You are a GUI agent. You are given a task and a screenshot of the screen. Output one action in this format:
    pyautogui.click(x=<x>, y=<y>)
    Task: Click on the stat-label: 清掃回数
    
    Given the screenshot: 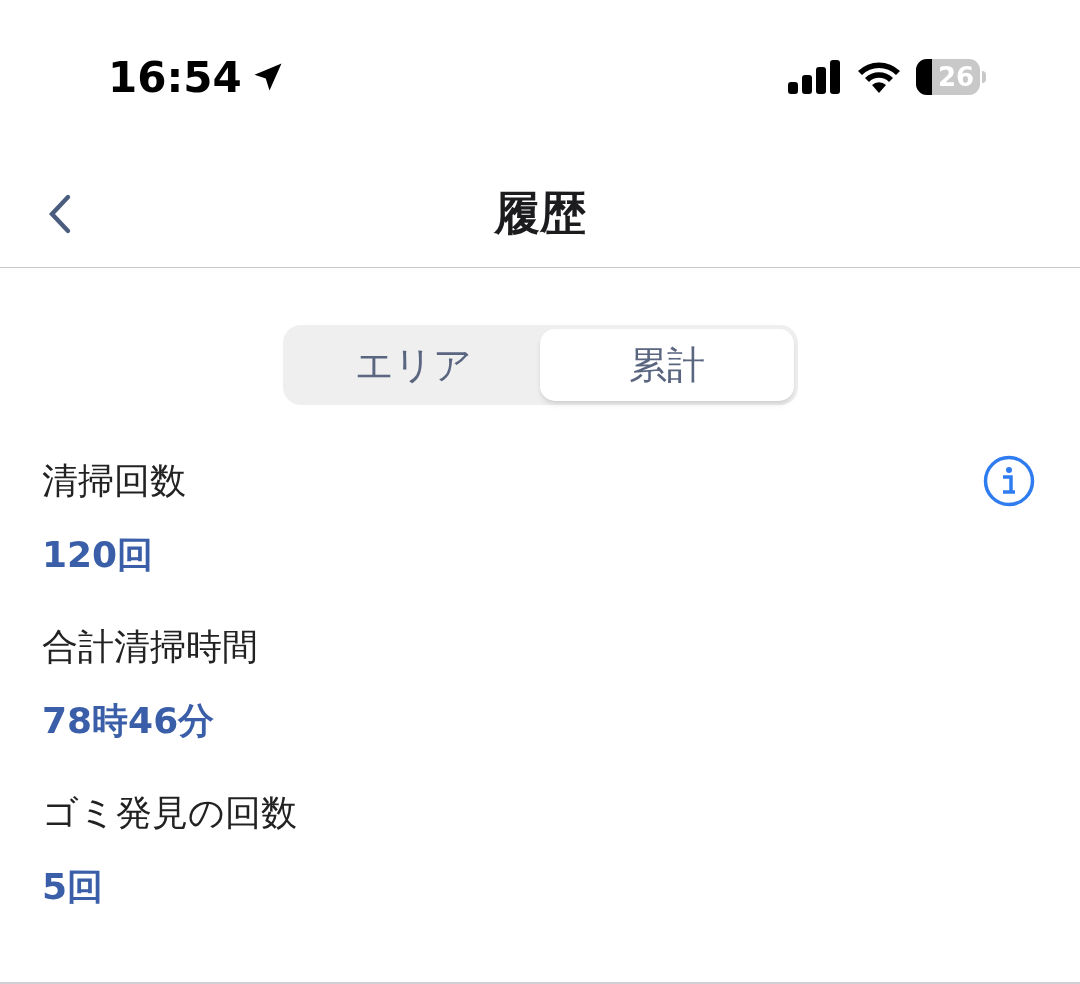 What is the action you would take?
    pyautogui.click(x=114, y=481)
    